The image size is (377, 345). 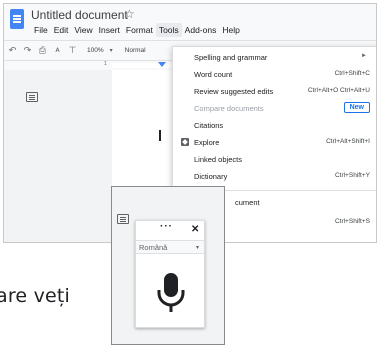 What do you see at coordinates (12, 50) in the screenshot?
I see `undo-icon: ↶` at bounding box center [12, 50].